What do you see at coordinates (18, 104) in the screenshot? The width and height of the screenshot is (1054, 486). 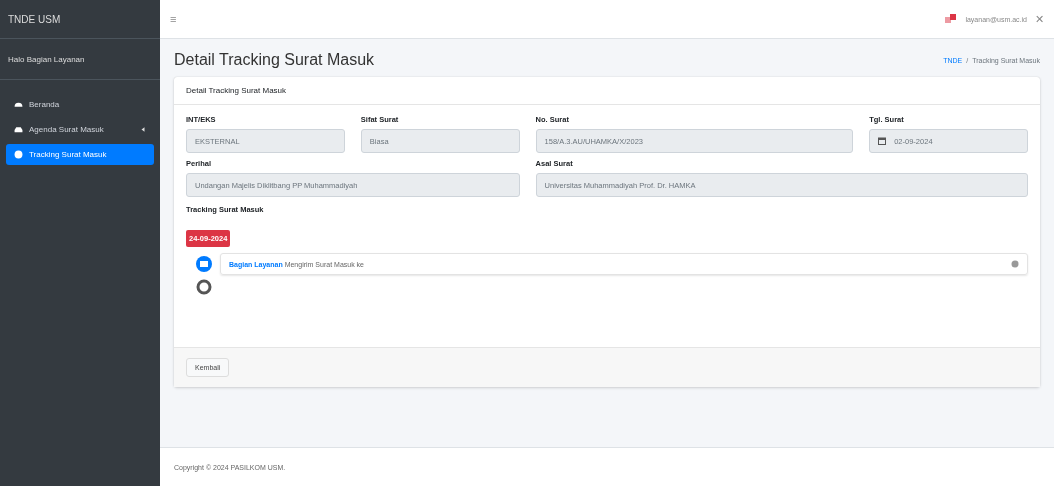 I see `gauge-icon` at bounding box center [18, 104].